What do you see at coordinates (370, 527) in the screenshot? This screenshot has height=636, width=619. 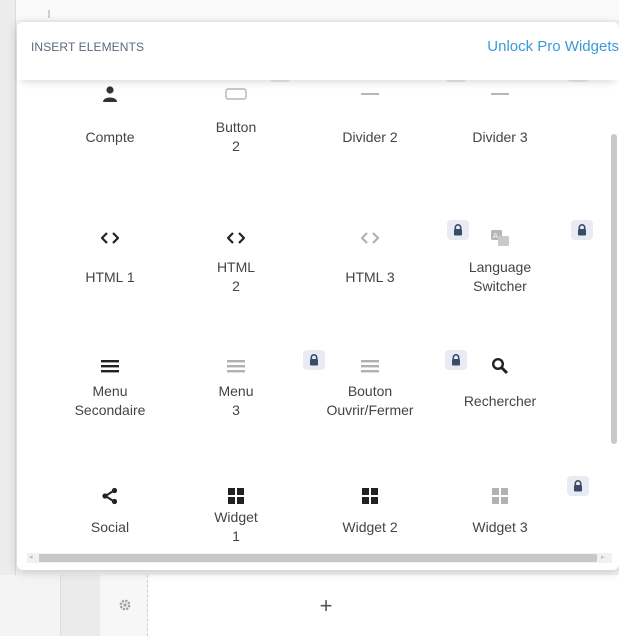 I see `element-tile-label: Widget 2` at bounding box center [370, 527].